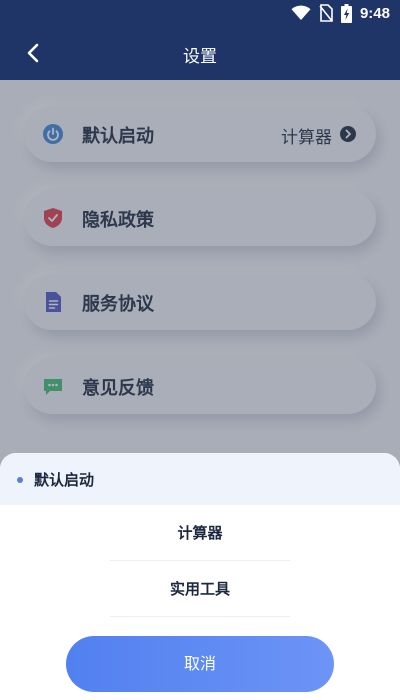 The height and width of the screenshot is (700, 400). I want to click on sheet-option-utility-tools: 实用工具, so click(200, 589).